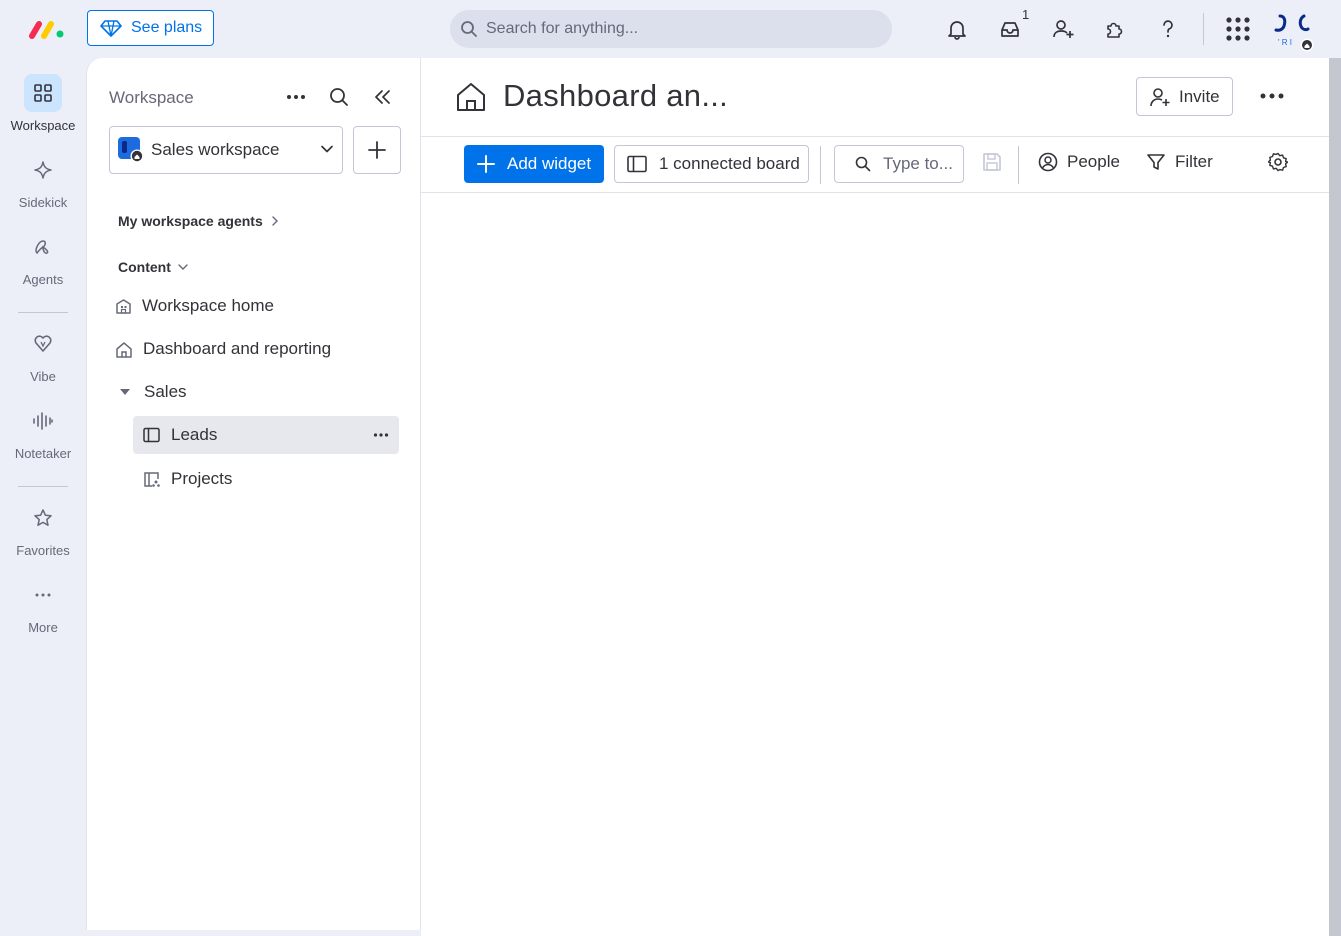 The width and height of the screenshot is (1341, 936). I want to click on nav-label: Leads, so click(194, 434).